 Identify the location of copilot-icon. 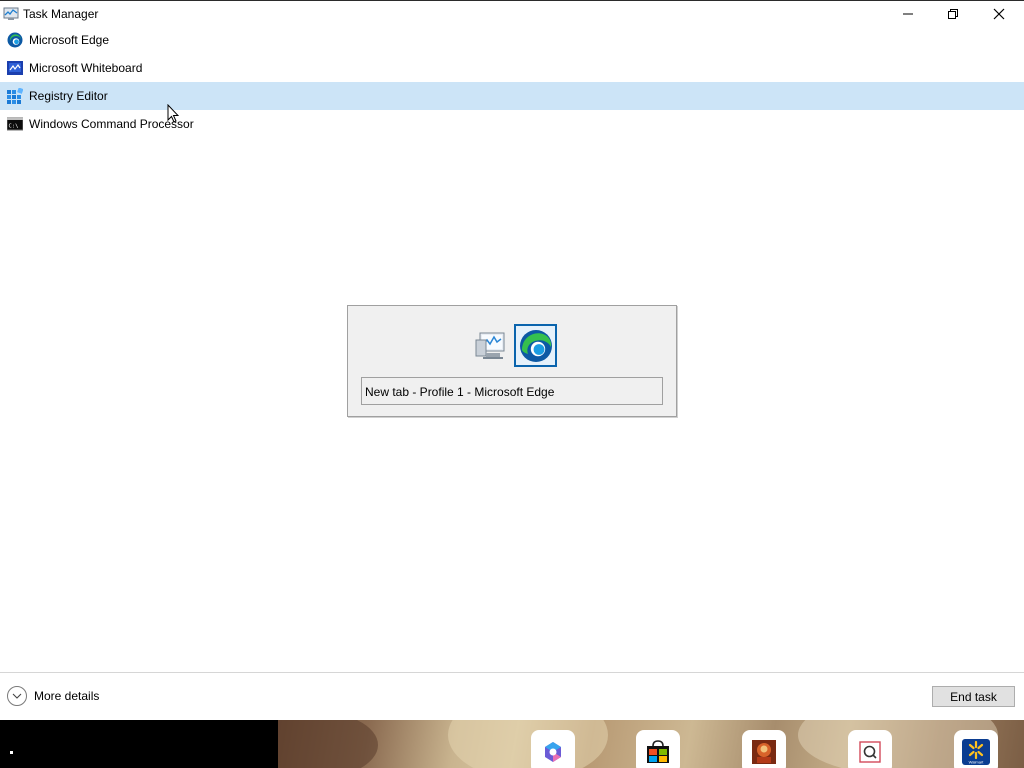
(553, 749).